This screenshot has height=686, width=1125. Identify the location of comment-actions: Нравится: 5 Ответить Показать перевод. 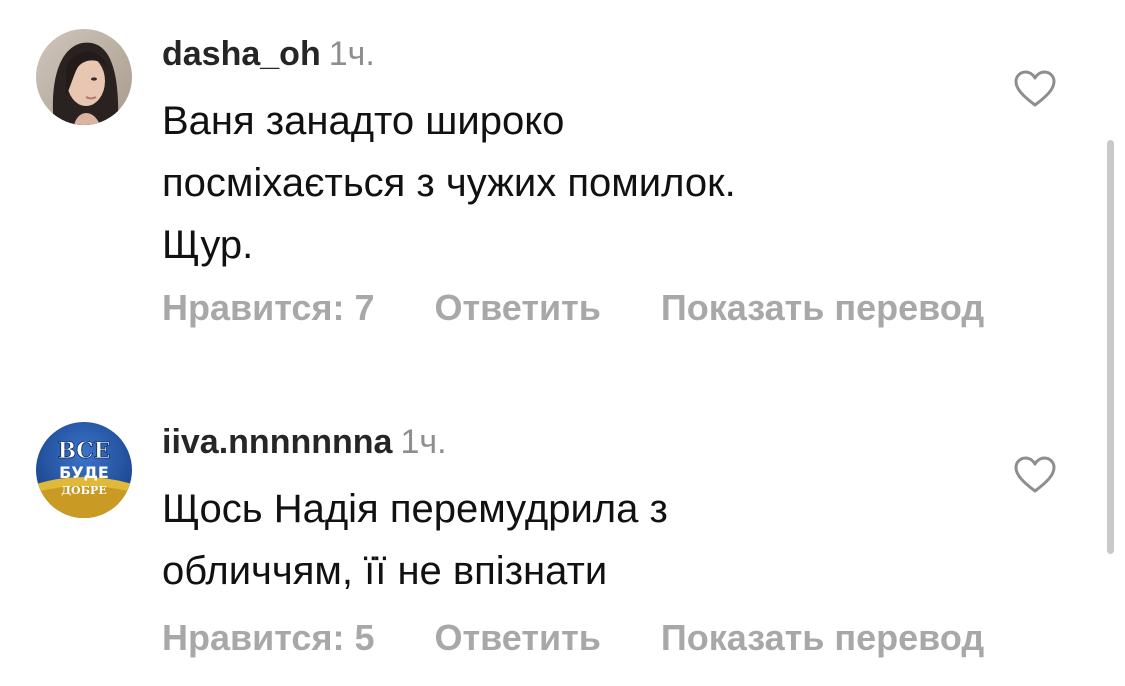
(573, 638).